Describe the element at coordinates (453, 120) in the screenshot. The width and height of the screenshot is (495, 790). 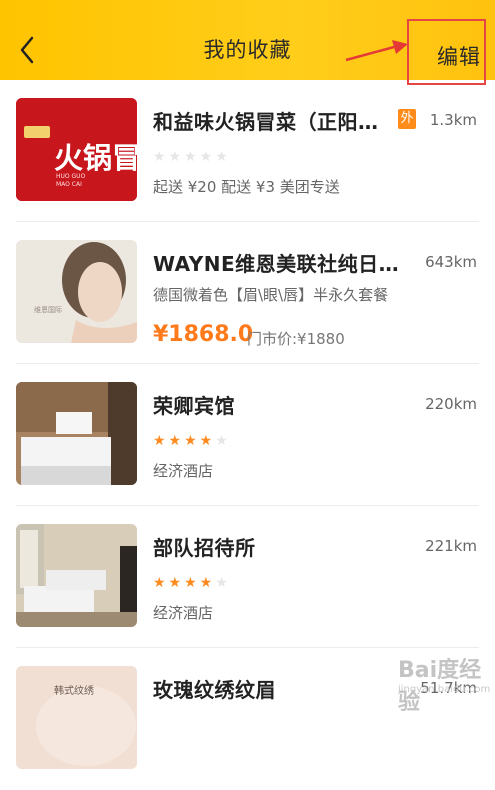
I see `item-distance: 1.3km` at that location.